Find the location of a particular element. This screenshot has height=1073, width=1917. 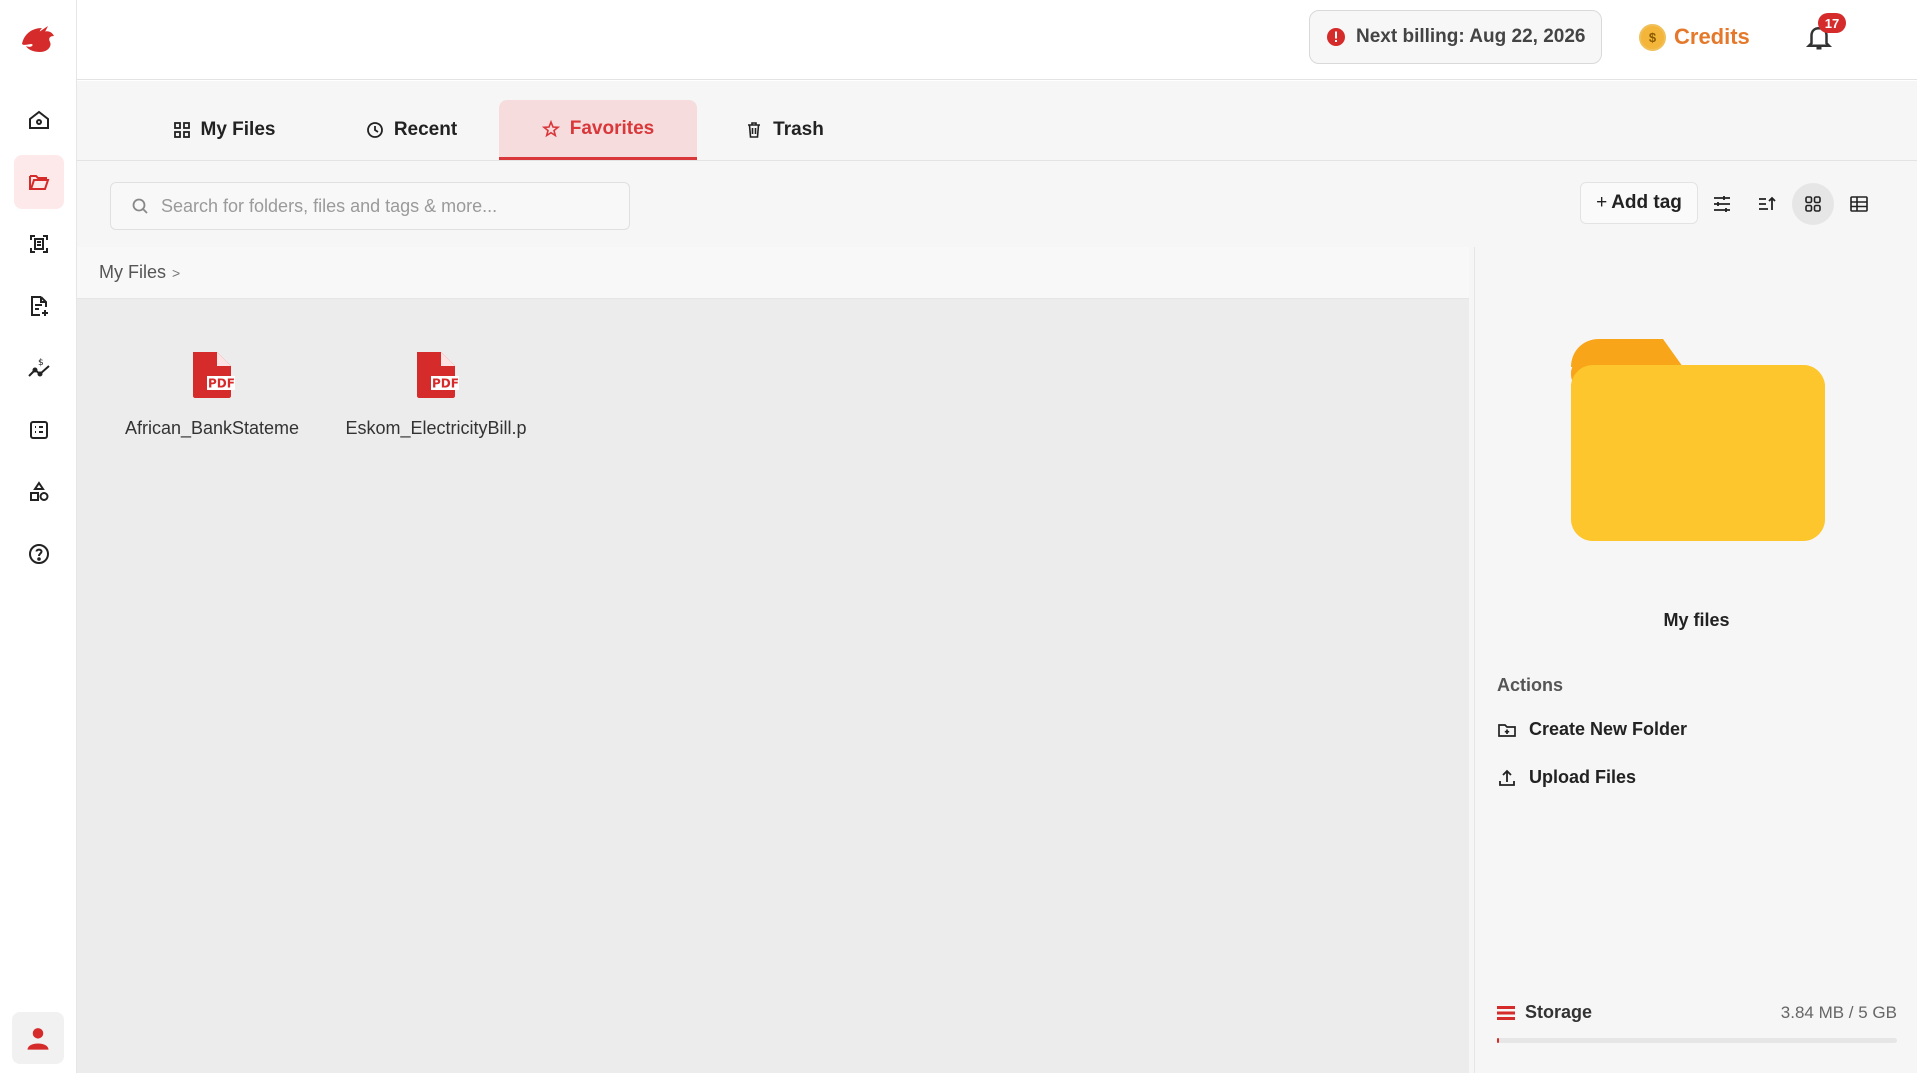

filter-button is located at coordinates (1722, 204).